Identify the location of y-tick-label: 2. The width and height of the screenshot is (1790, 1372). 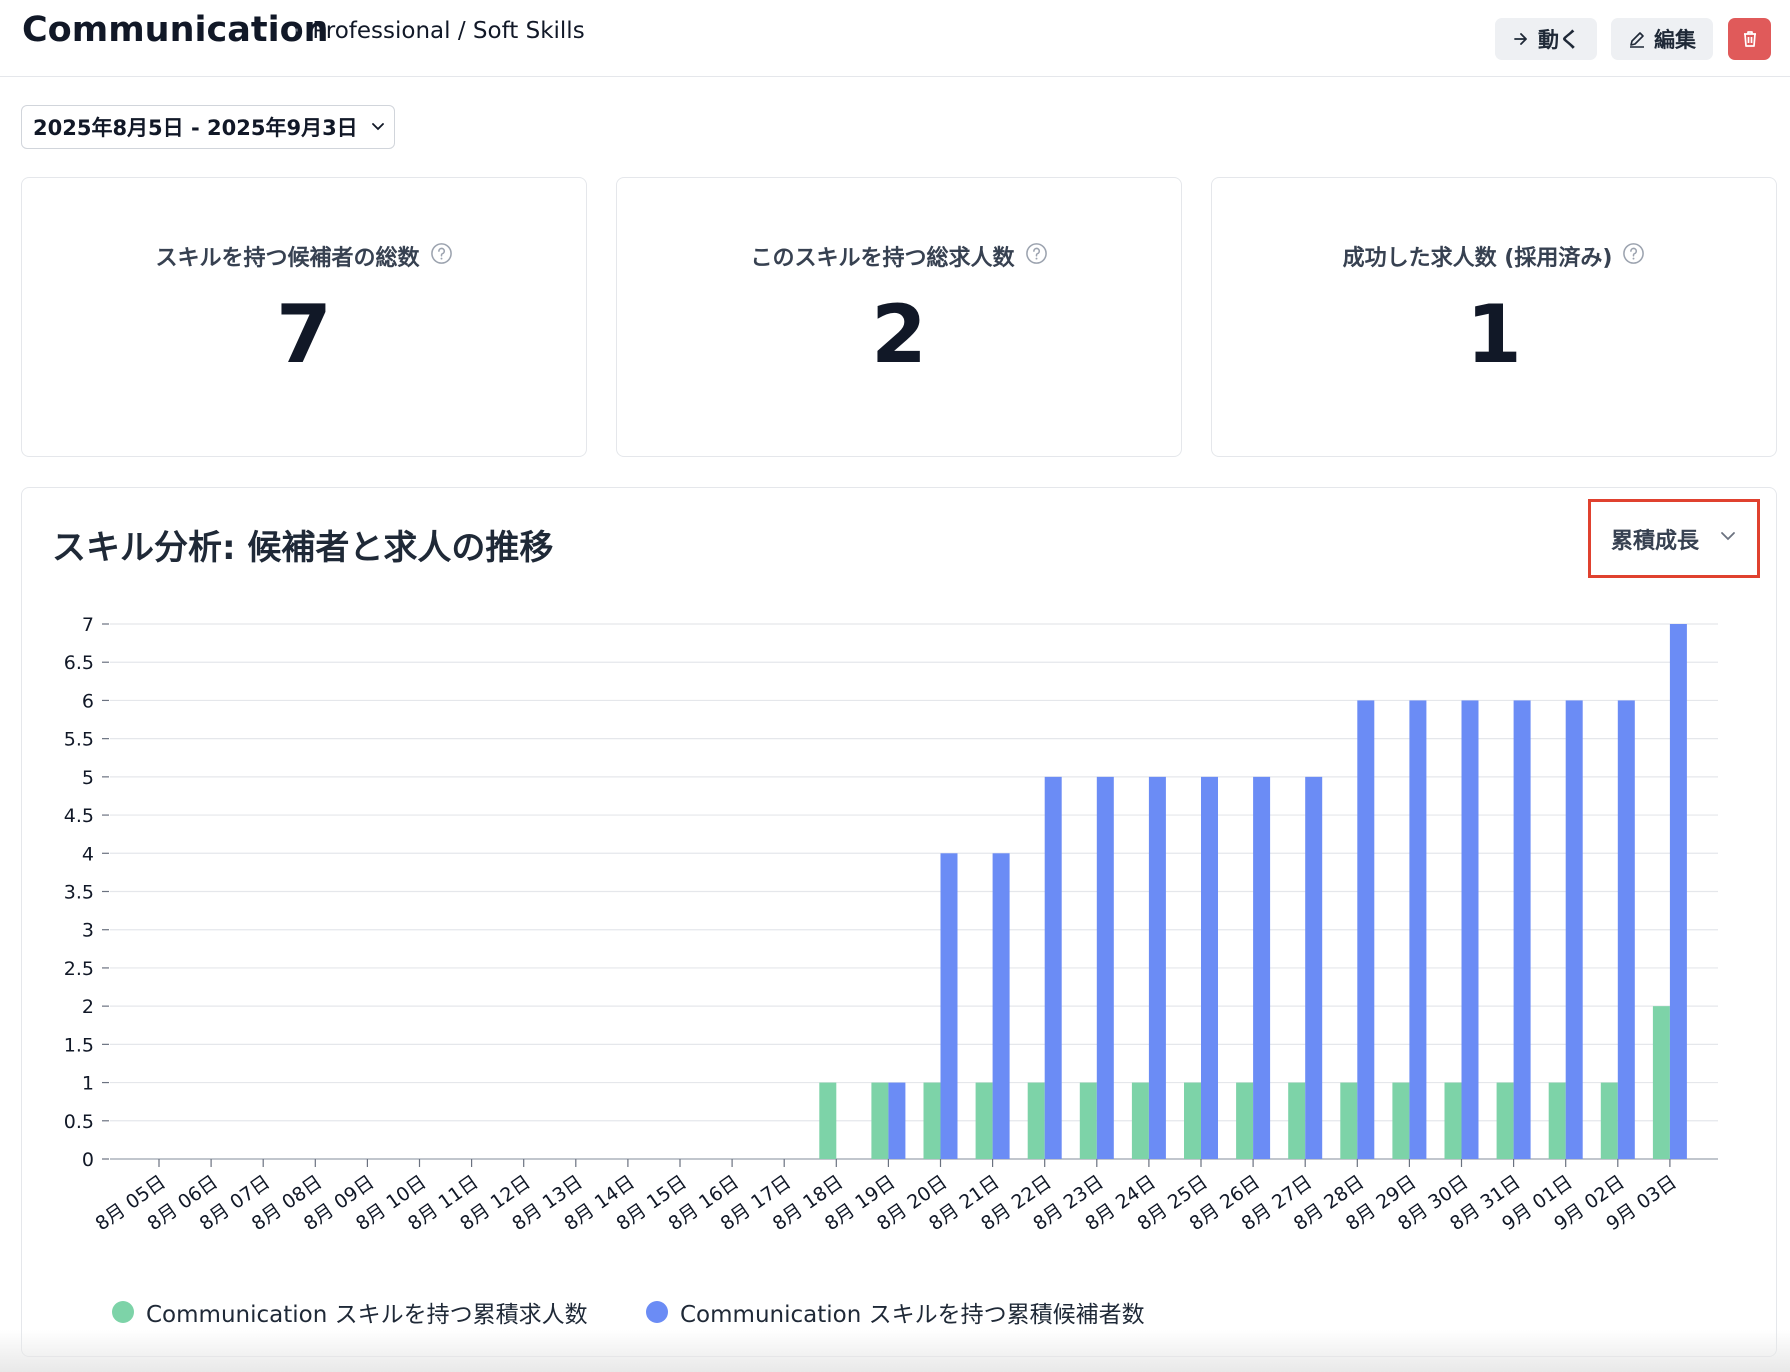
(88, 1007).